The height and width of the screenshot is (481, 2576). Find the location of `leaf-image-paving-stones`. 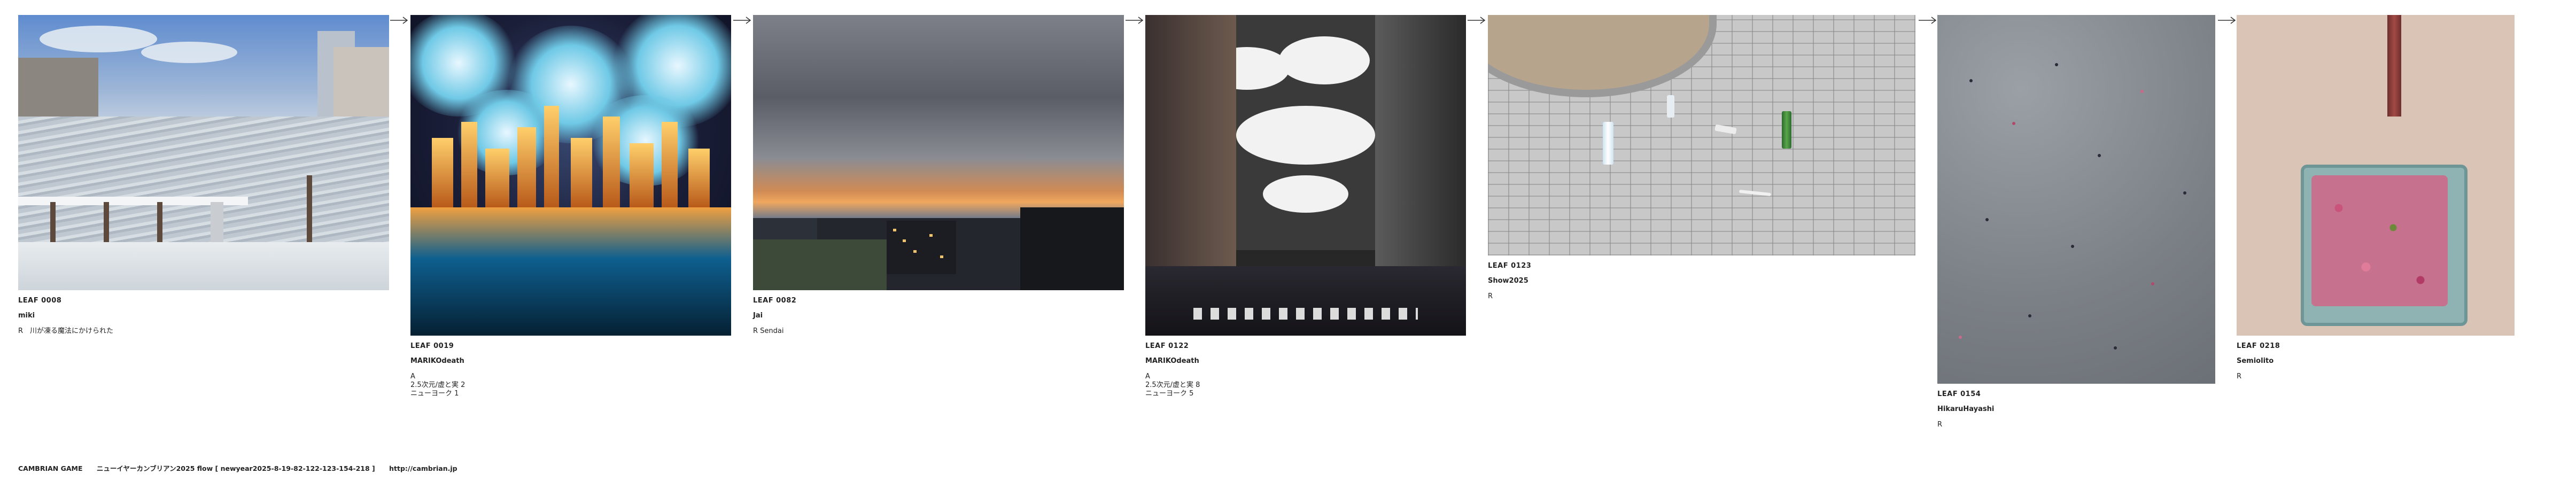

leaf-image-paving-stones is located at coordinates (1701, 135).